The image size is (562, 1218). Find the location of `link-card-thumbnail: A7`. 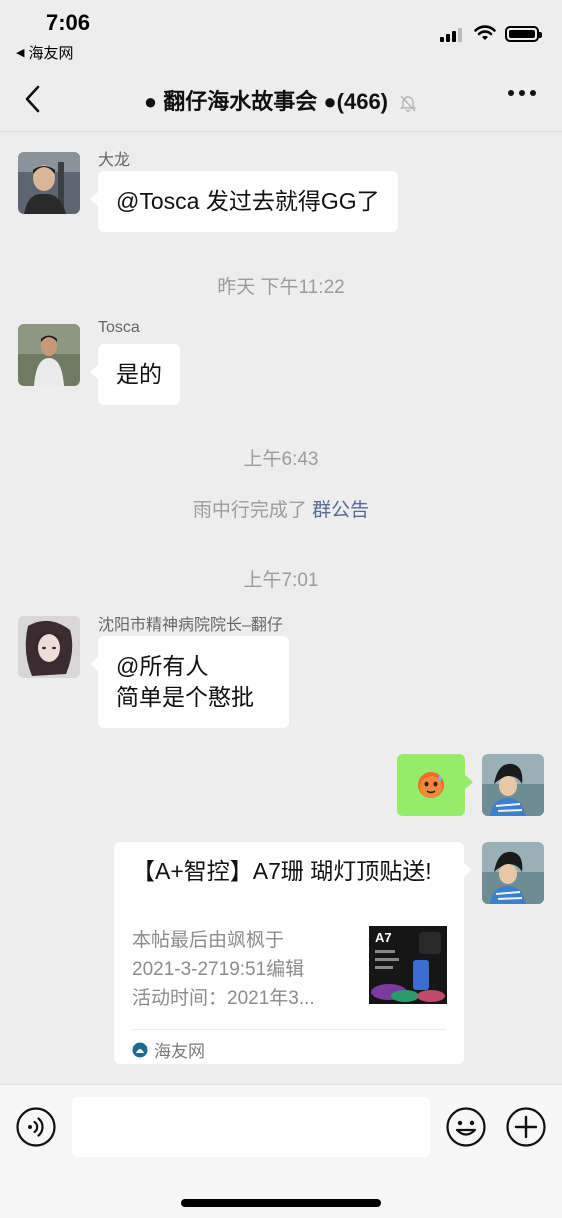

link-card-thumbnail: A7 is located at coordinates (408, 965).